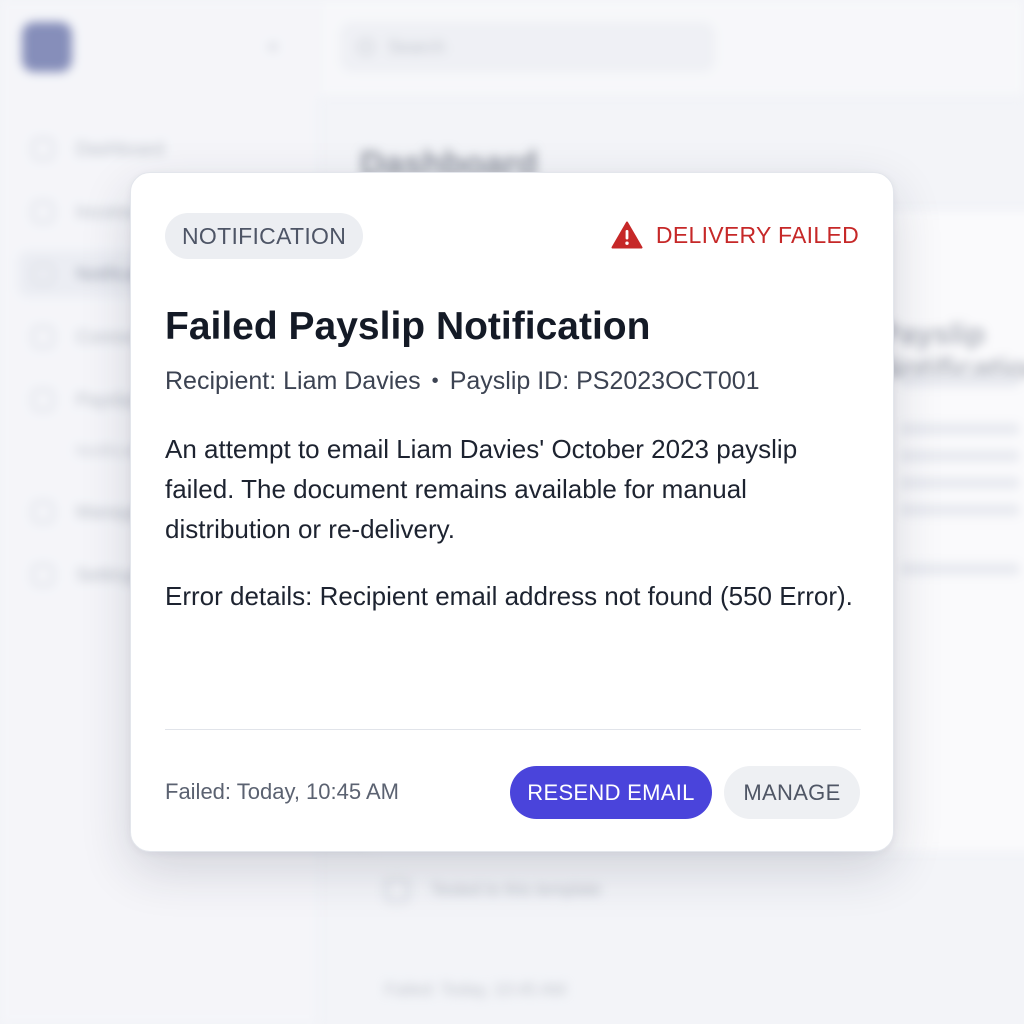 Image resolution: width=1024 pixels, height=1024 pixels. I want to click on failed-timestamp: Failed: Today, 10:45 AM, so click(282, 791).